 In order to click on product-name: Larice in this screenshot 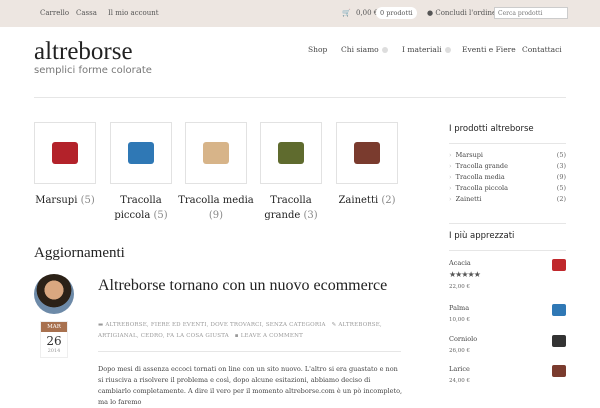, I will do `click(507, 369)`.